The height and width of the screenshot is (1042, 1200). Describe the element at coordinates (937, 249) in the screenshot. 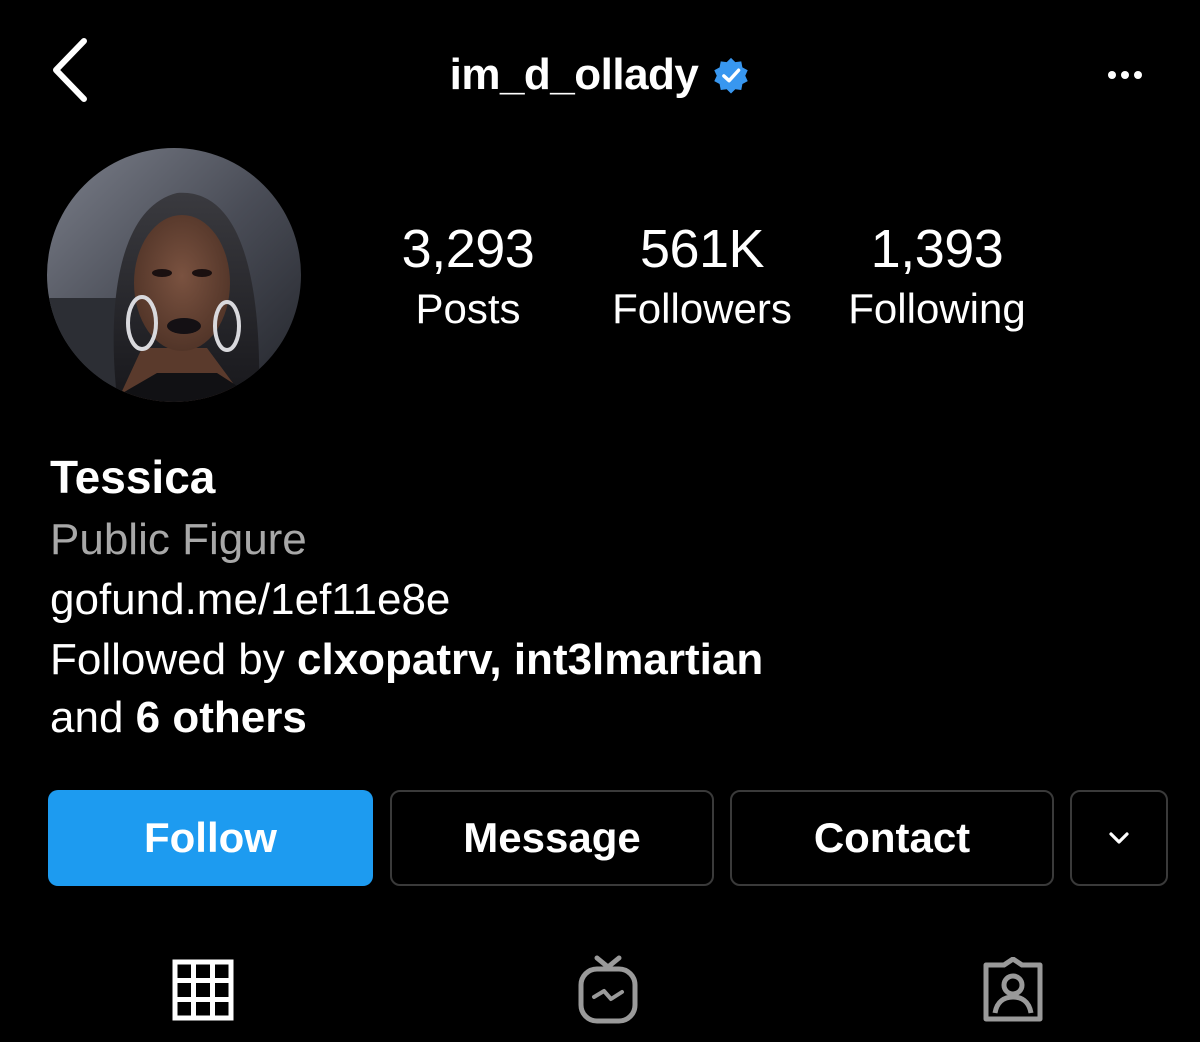

I see `following-count: 1,393` at that location.